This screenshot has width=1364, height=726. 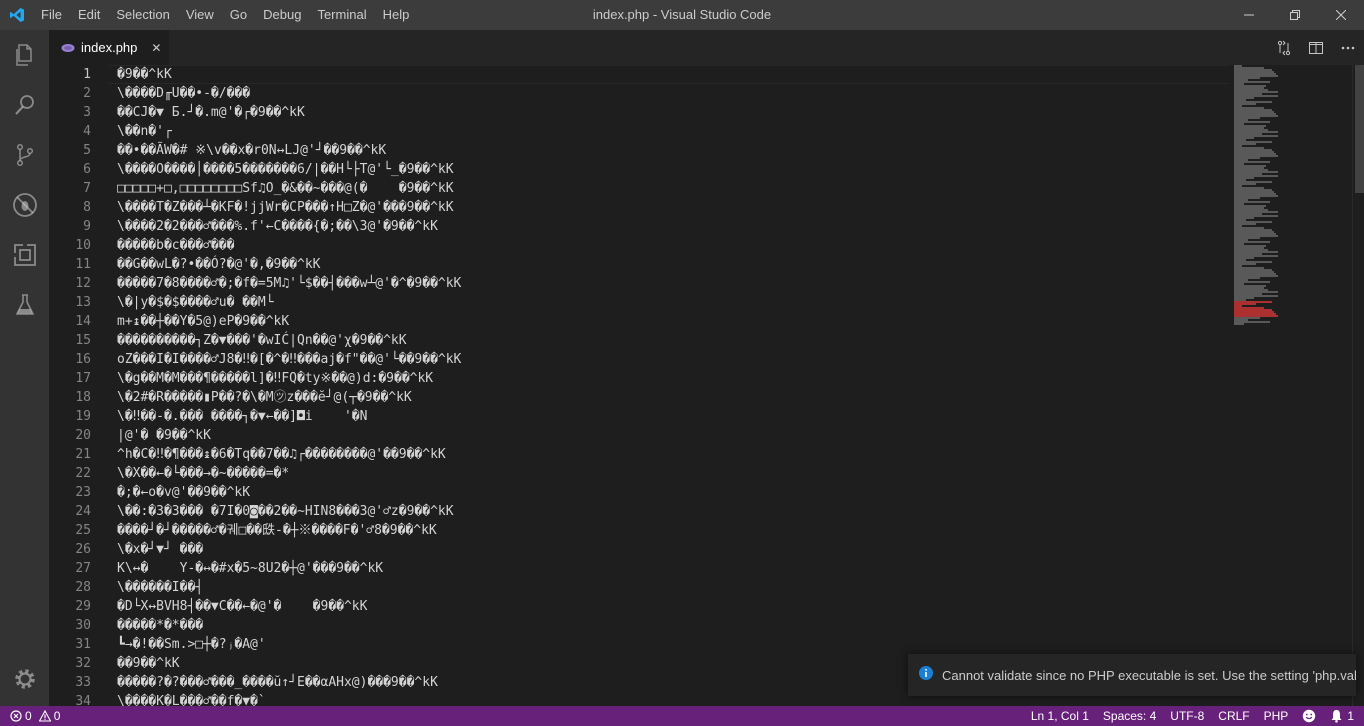 I want to click on info-icon, so click(x=926, y=675).